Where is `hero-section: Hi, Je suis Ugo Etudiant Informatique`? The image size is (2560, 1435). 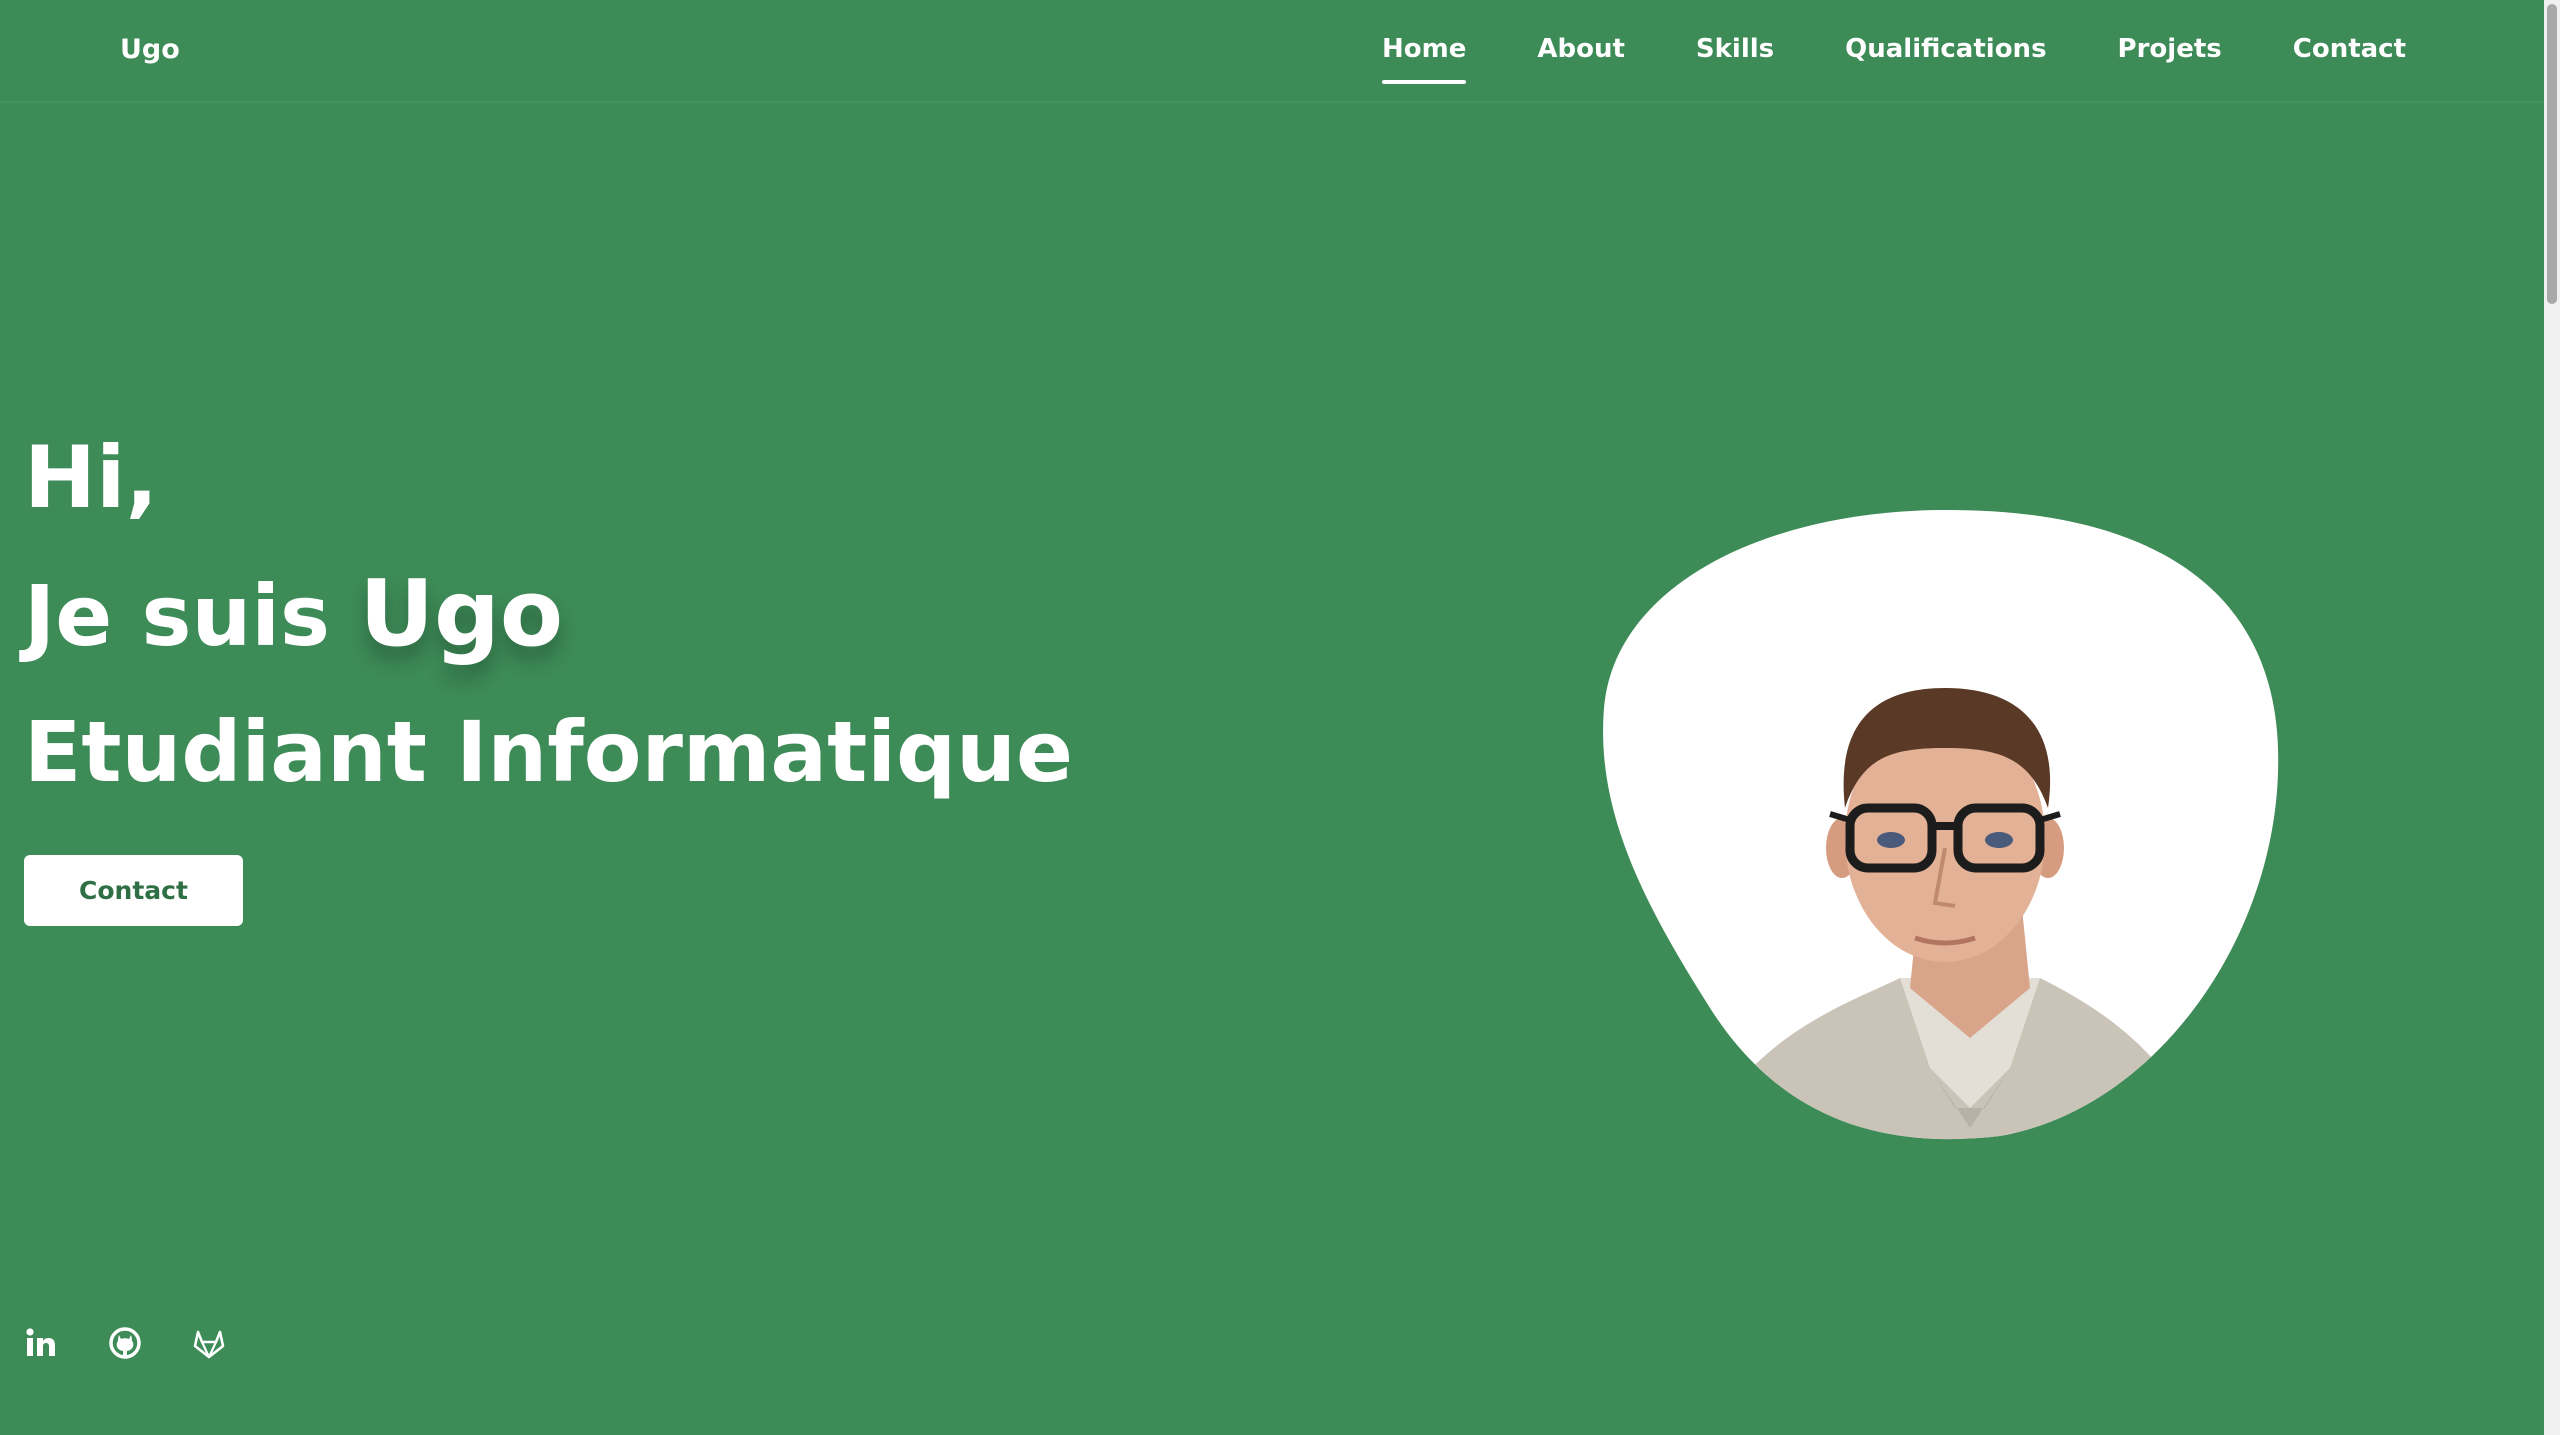 hero-section: Hi, Je suis Ugo Etudiant Informatique is located at coordinates (548, 615).